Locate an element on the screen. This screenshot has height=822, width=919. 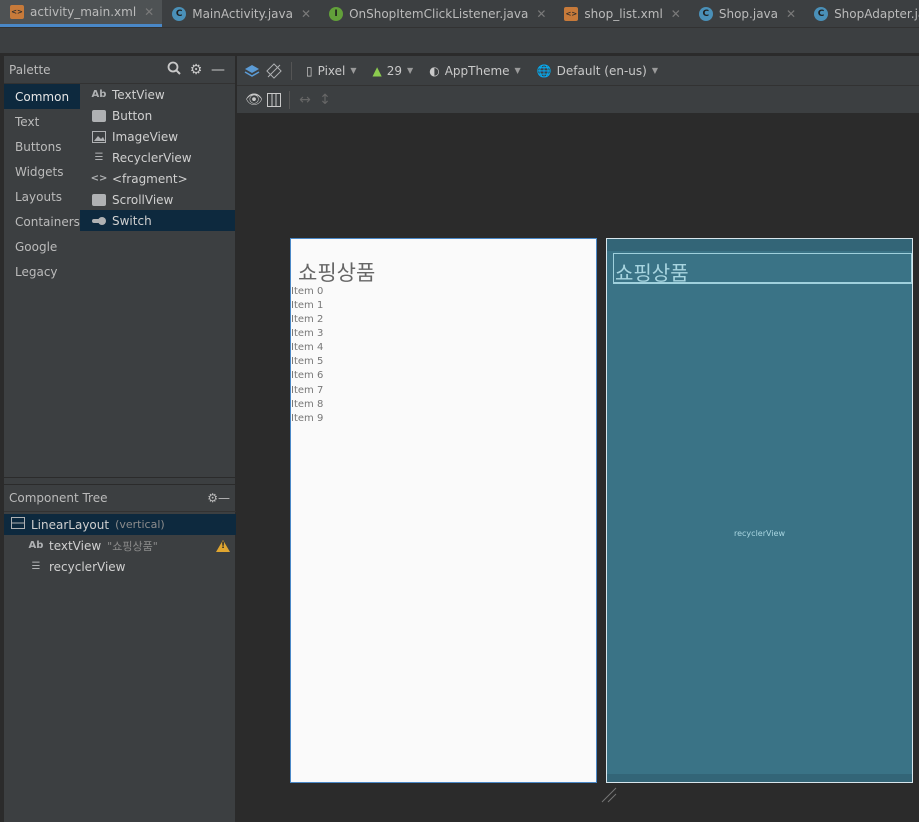
category-google: Google is located at coordinates (42, 246).